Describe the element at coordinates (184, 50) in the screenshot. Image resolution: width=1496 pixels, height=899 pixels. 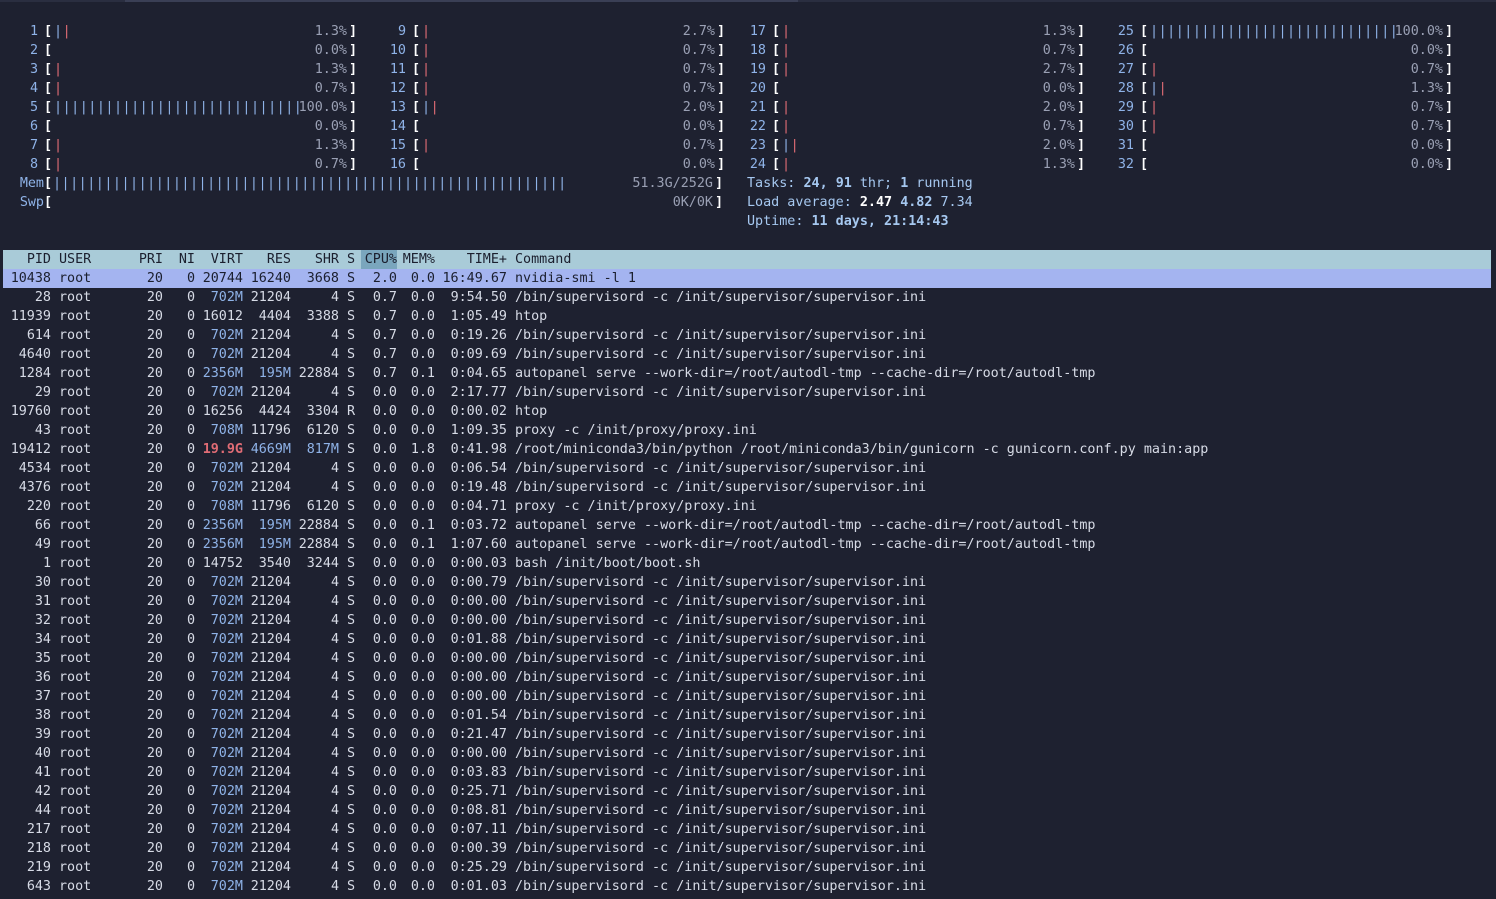
I see `cpu-meter-2: 2 [0.0%]` at that location.